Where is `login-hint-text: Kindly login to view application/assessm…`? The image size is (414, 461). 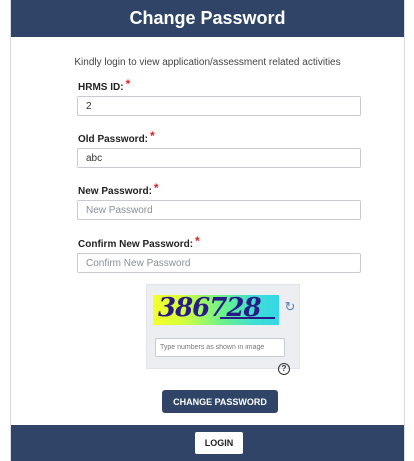 login-hint-text: Kindly login to view application/assessm… is located at coordinates (207, 62).